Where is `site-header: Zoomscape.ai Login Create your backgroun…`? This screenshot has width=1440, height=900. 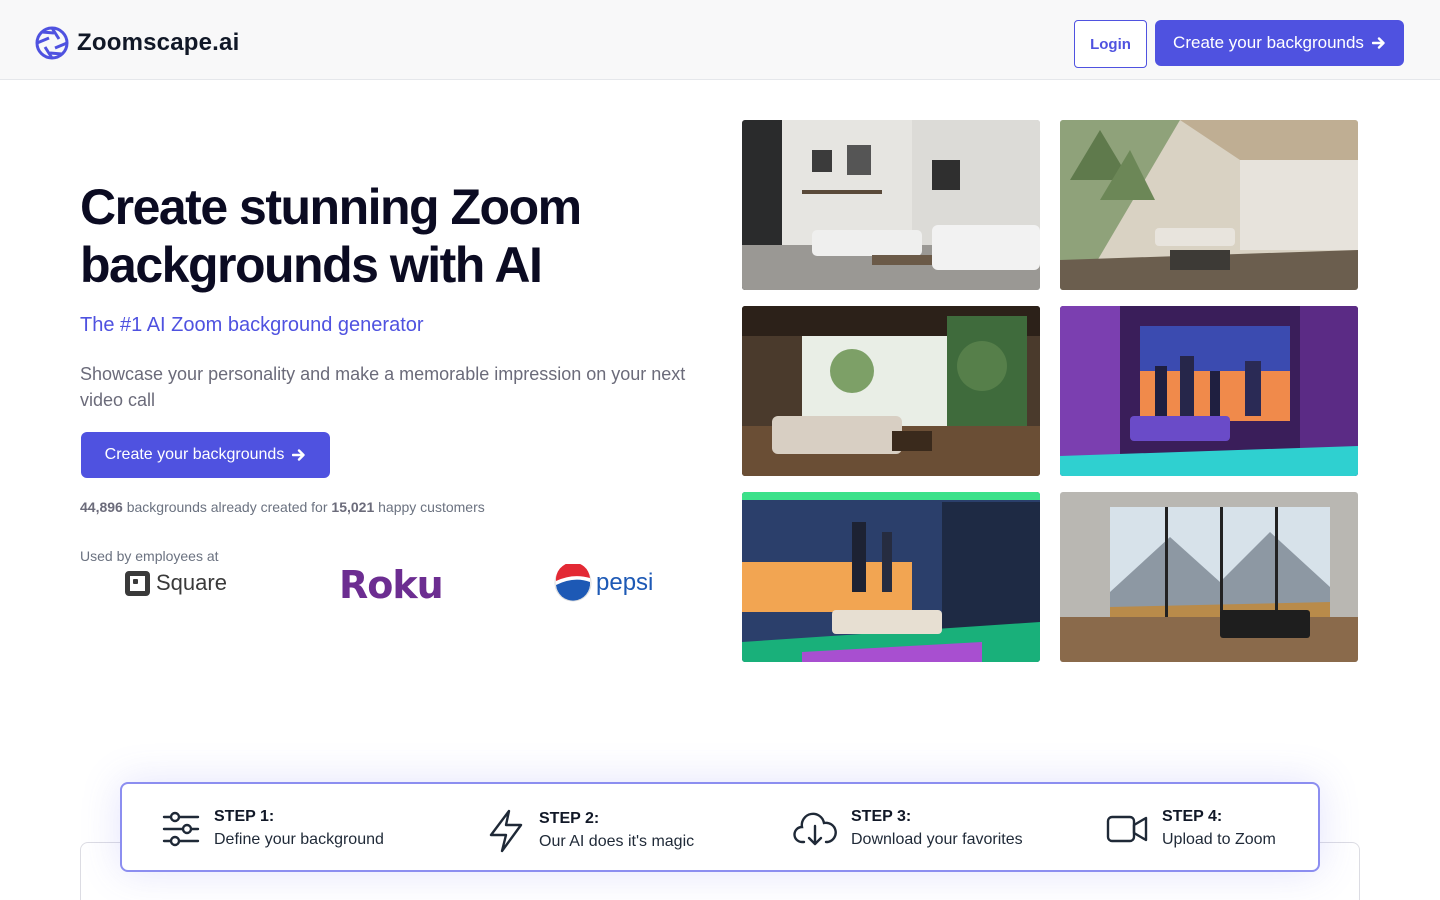 site-header: Zoomscape.ai Login Create your backgroun… is located at coordinates (720, 40).